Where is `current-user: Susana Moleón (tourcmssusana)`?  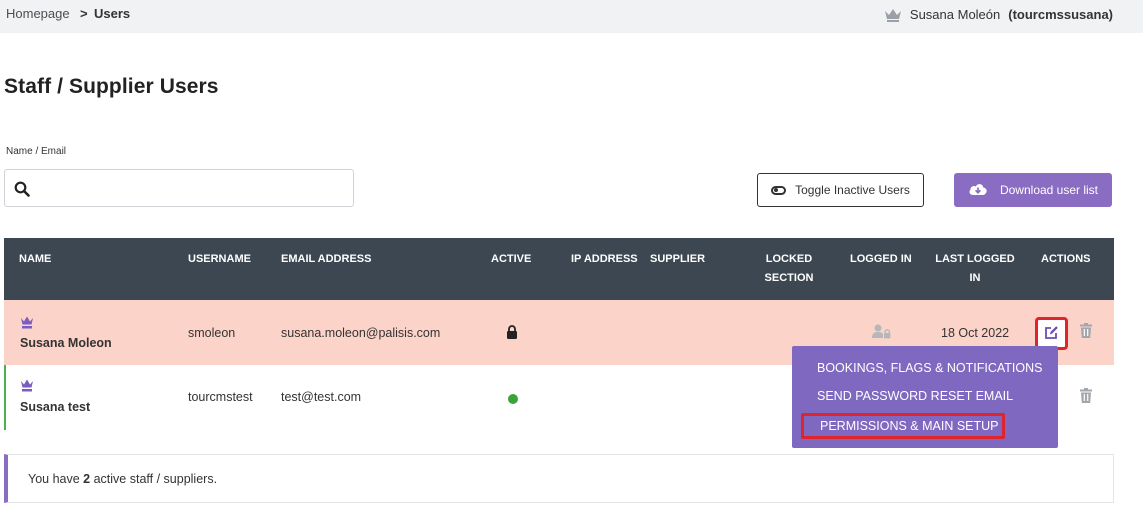 current-user: Susana Moleón (tourcmssusana) is located at coordinates (998, 14).